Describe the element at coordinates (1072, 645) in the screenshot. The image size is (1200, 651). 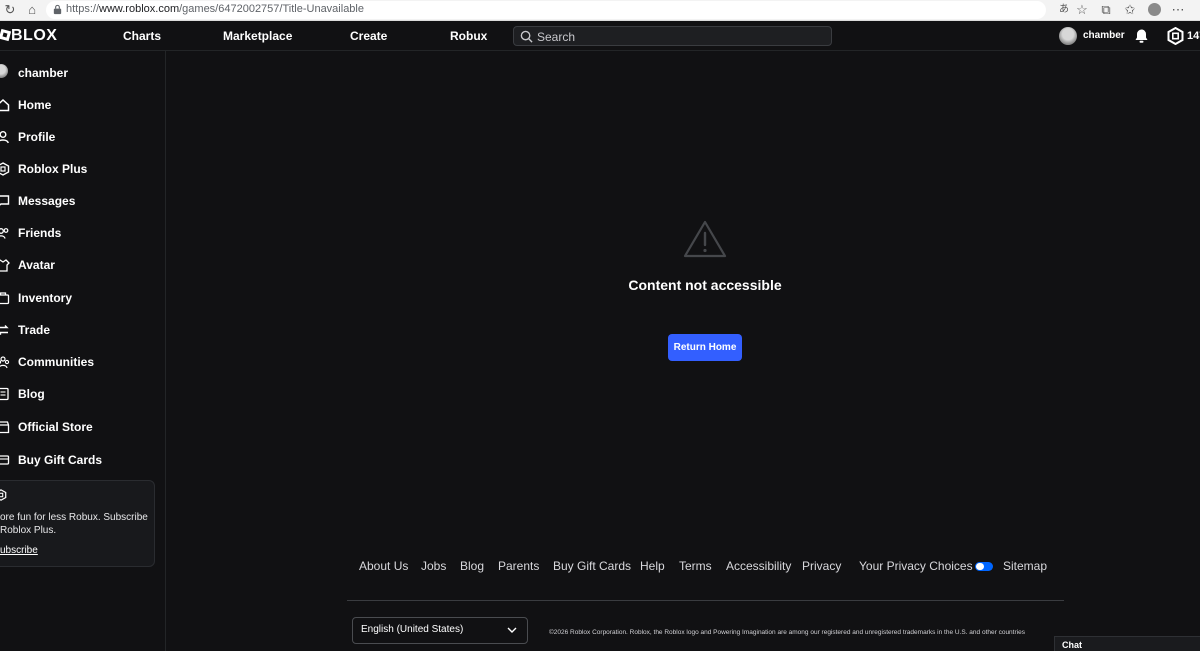
I see `chat-label: Chat` at that location.